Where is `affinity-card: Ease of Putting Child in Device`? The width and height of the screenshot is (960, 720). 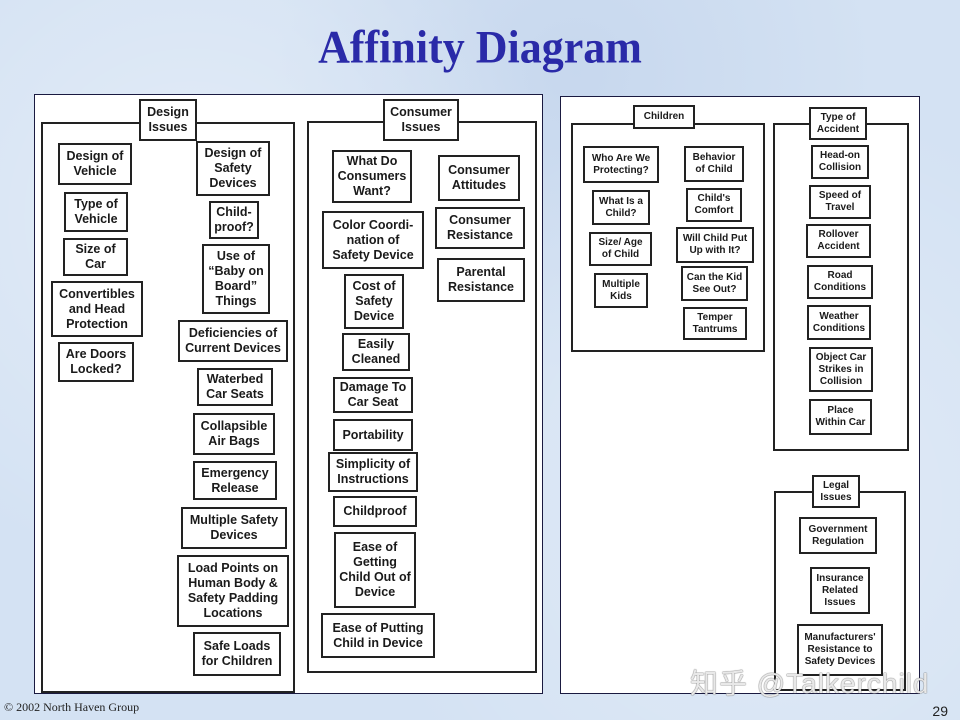
affinity-card: Ease of Putting Child in Device is located at coordinates (378, 635).